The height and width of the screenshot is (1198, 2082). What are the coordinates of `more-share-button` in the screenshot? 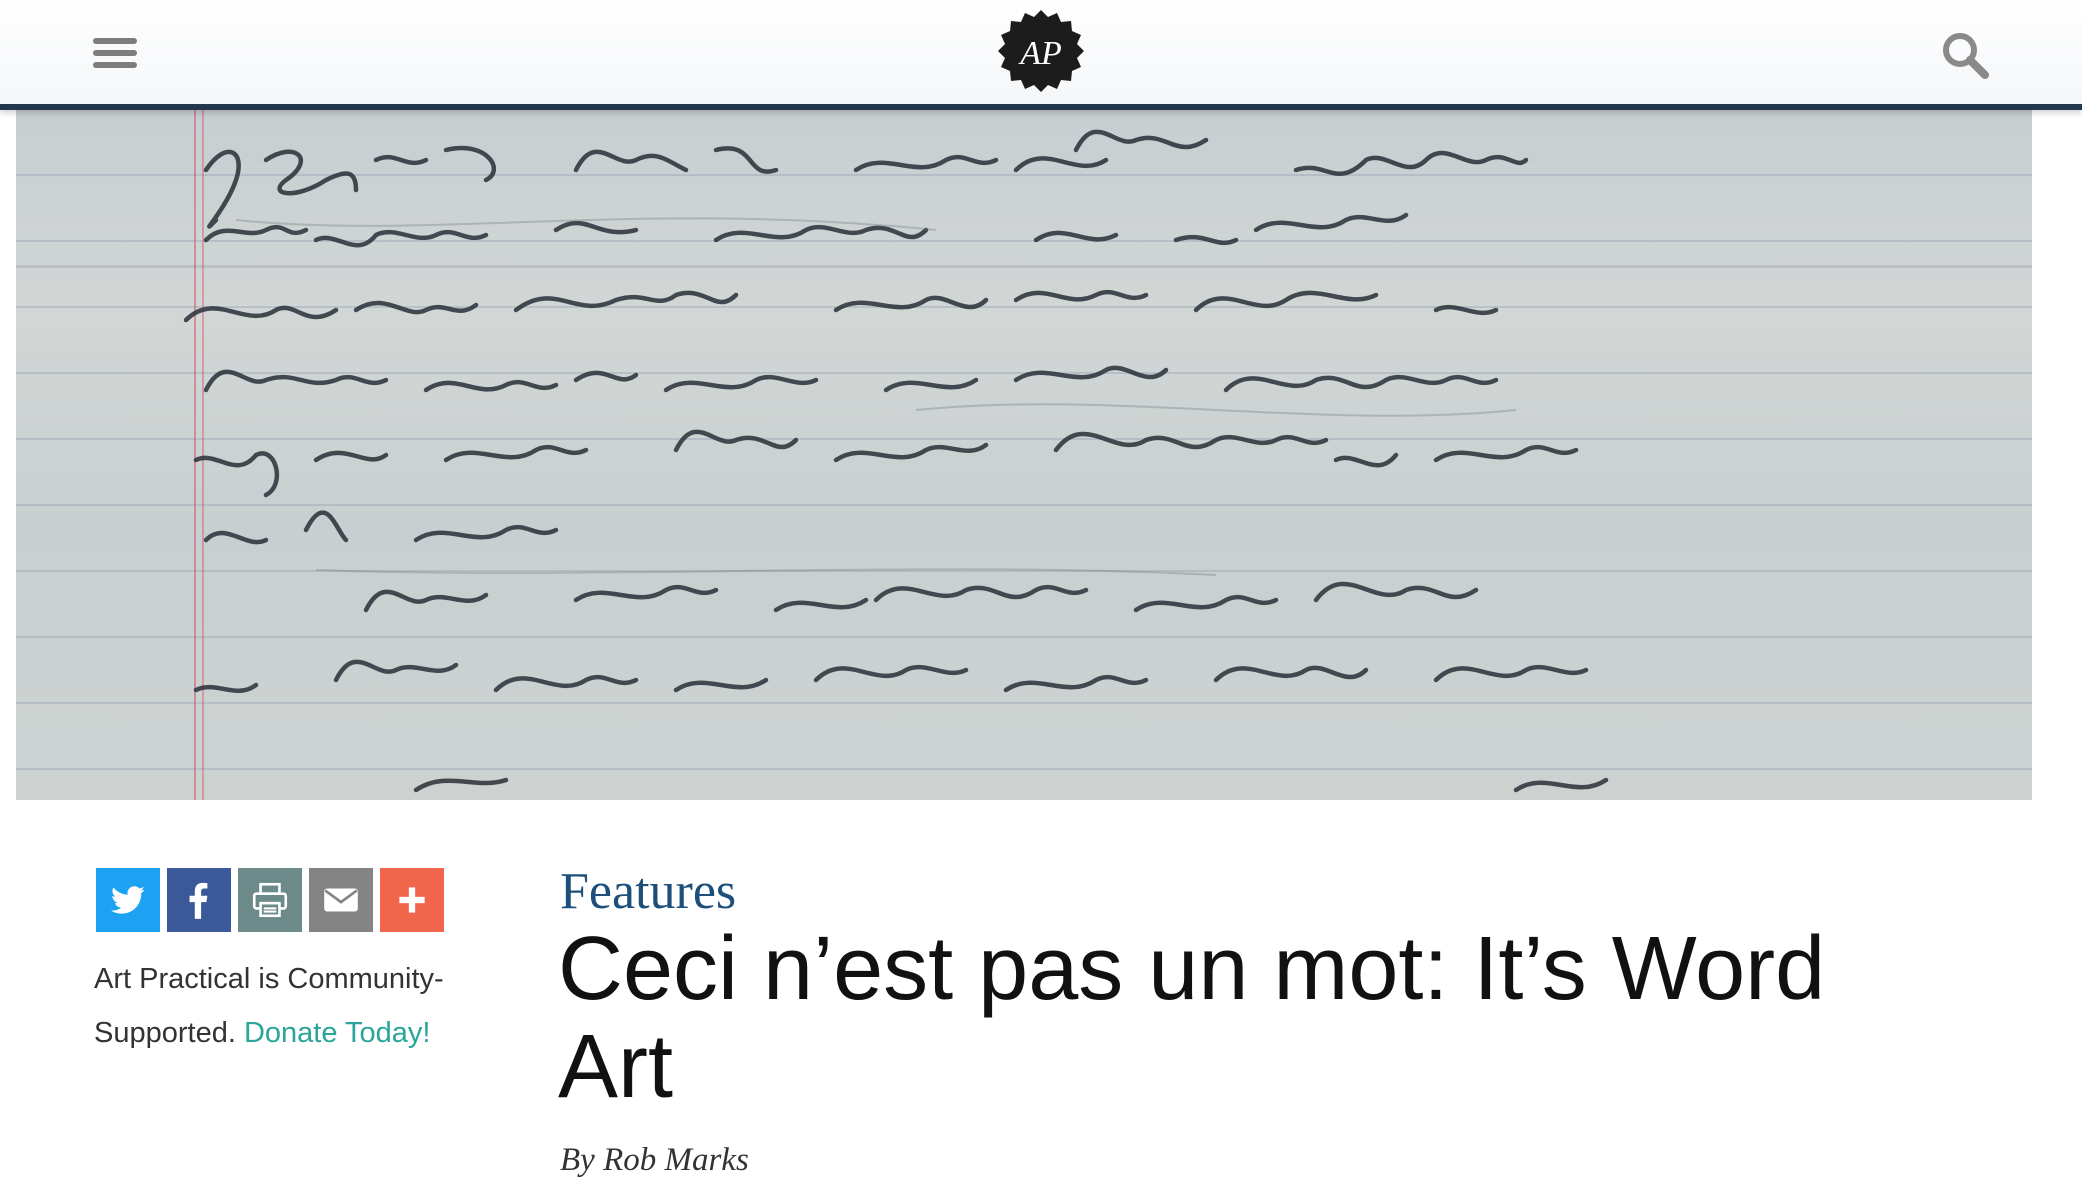 It's located at (412, 900).